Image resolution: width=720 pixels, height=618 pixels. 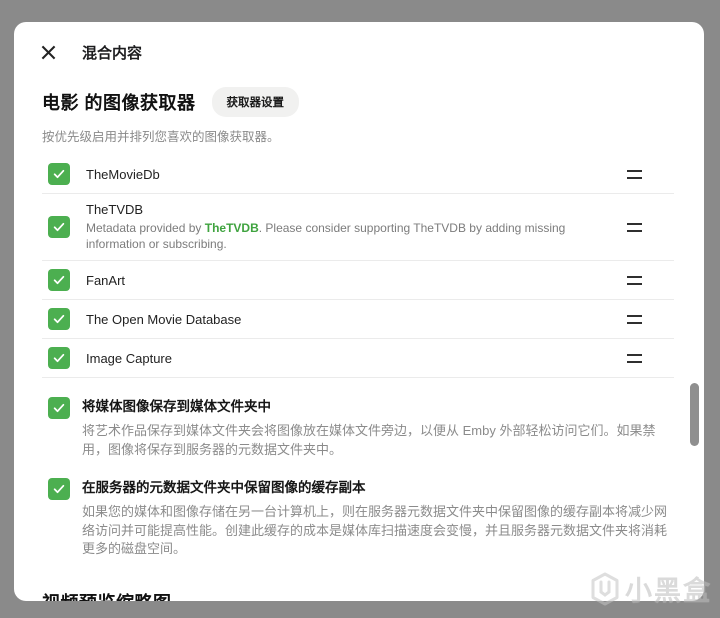 What do you see at coordinates (48, 53) in the screenshot?
I see `close-icon` at bounding box center [48, 53].